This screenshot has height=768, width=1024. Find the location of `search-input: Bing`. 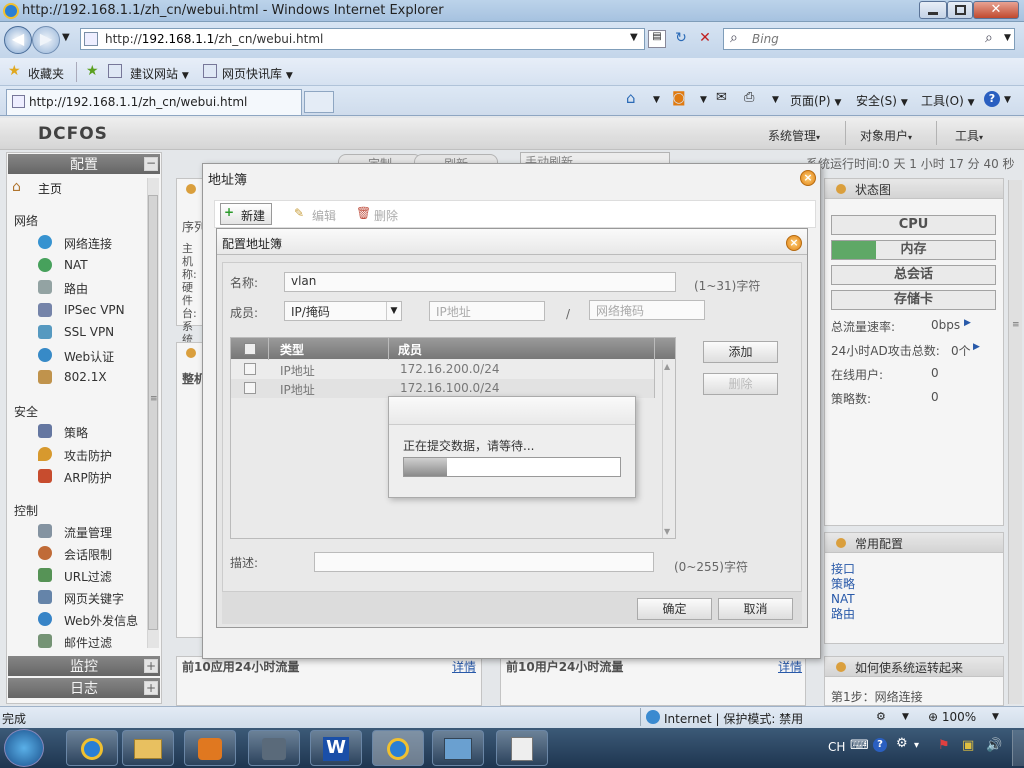

search-input: Bing is located at coordinates (869, 39).